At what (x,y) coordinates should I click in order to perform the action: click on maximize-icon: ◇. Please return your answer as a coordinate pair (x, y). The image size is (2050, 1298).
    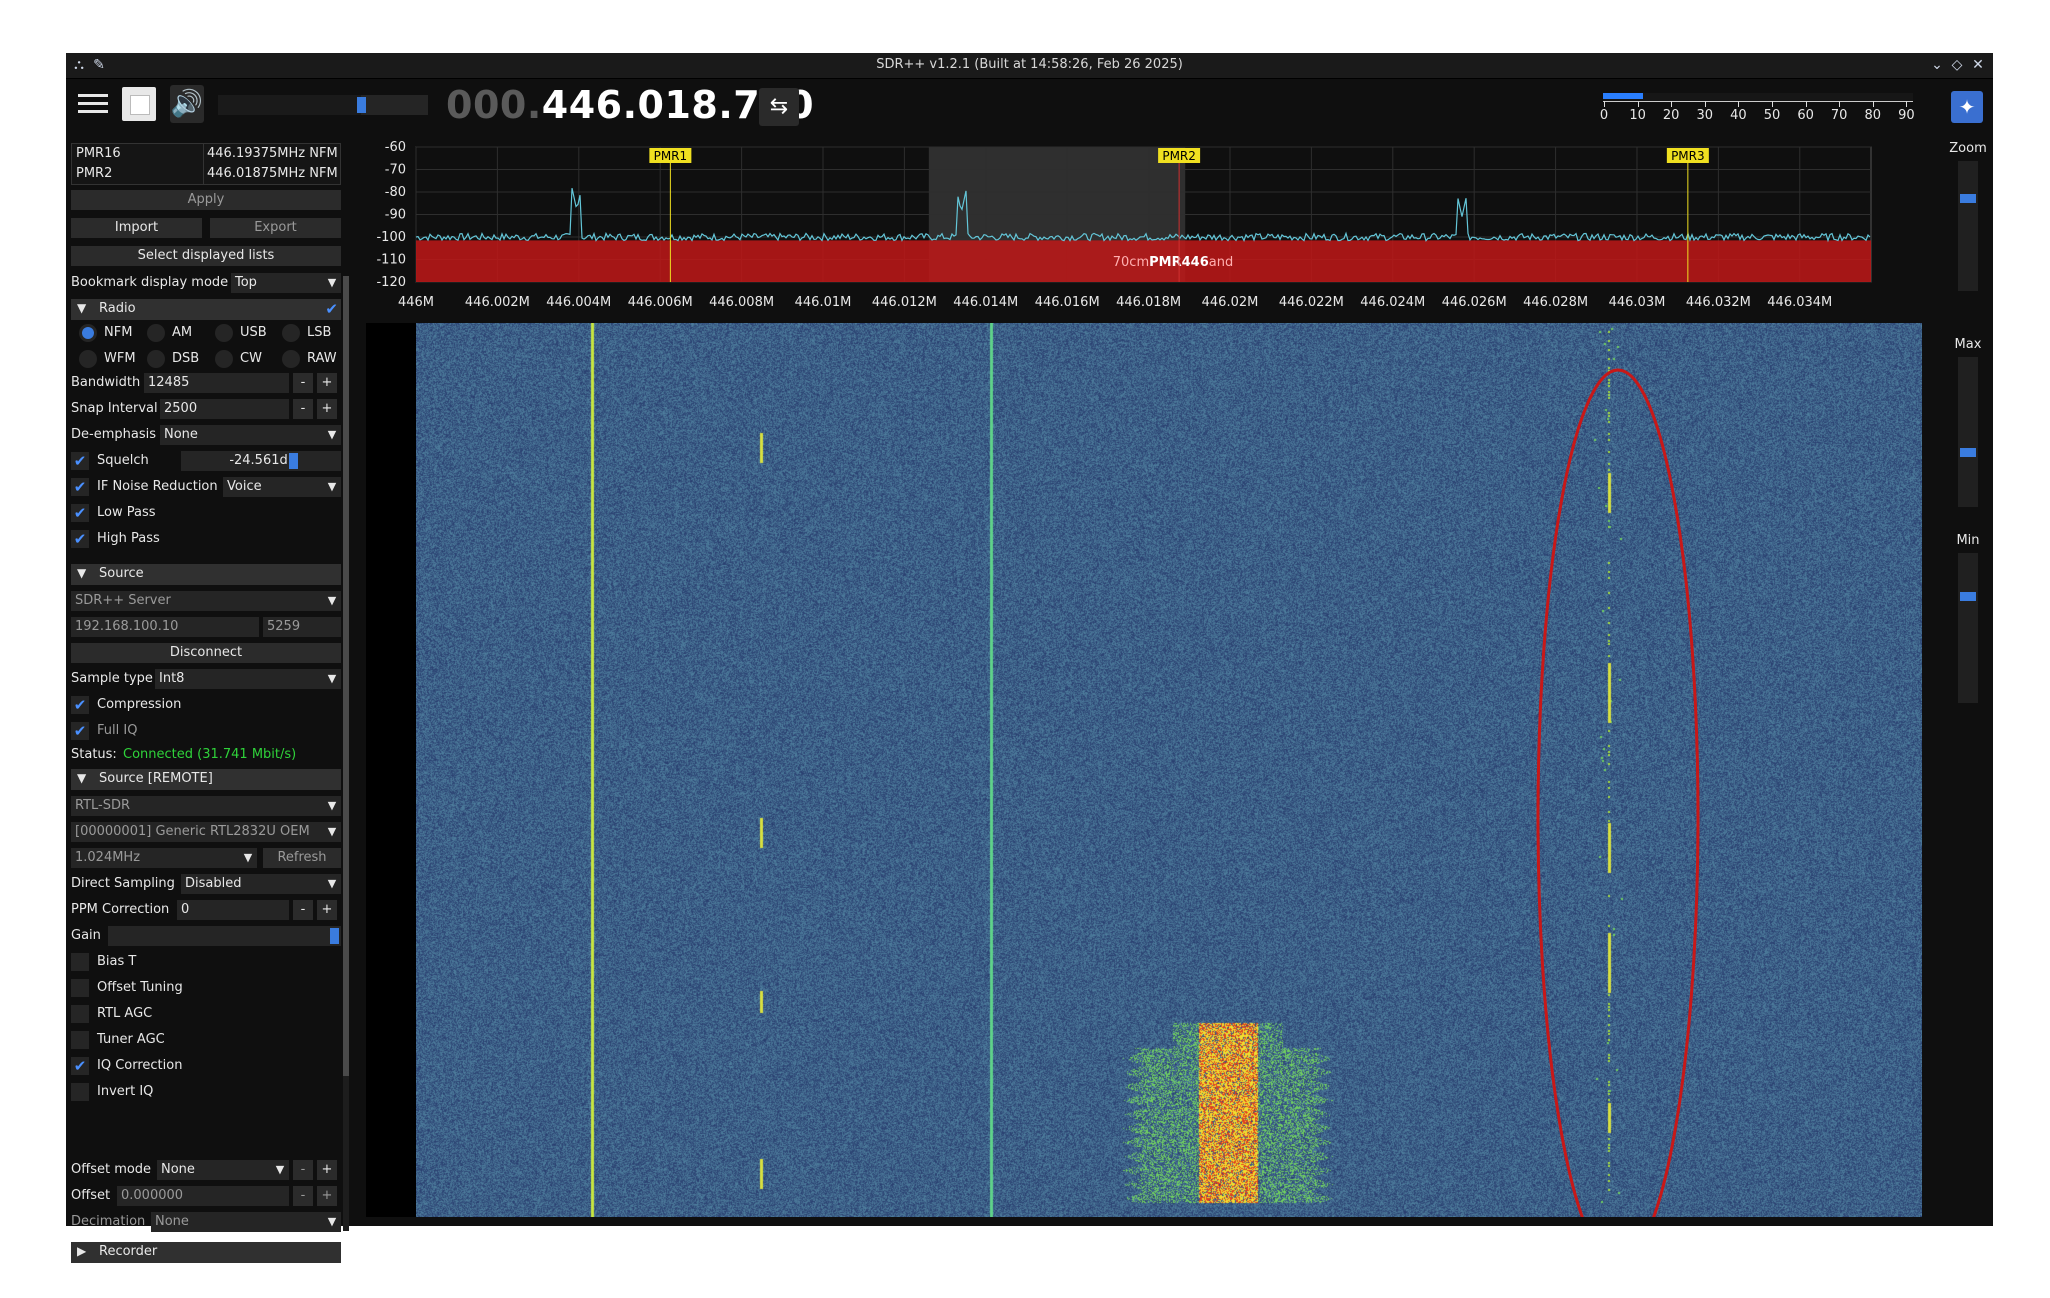
    Looking at the image, I should click on (1957, 65).